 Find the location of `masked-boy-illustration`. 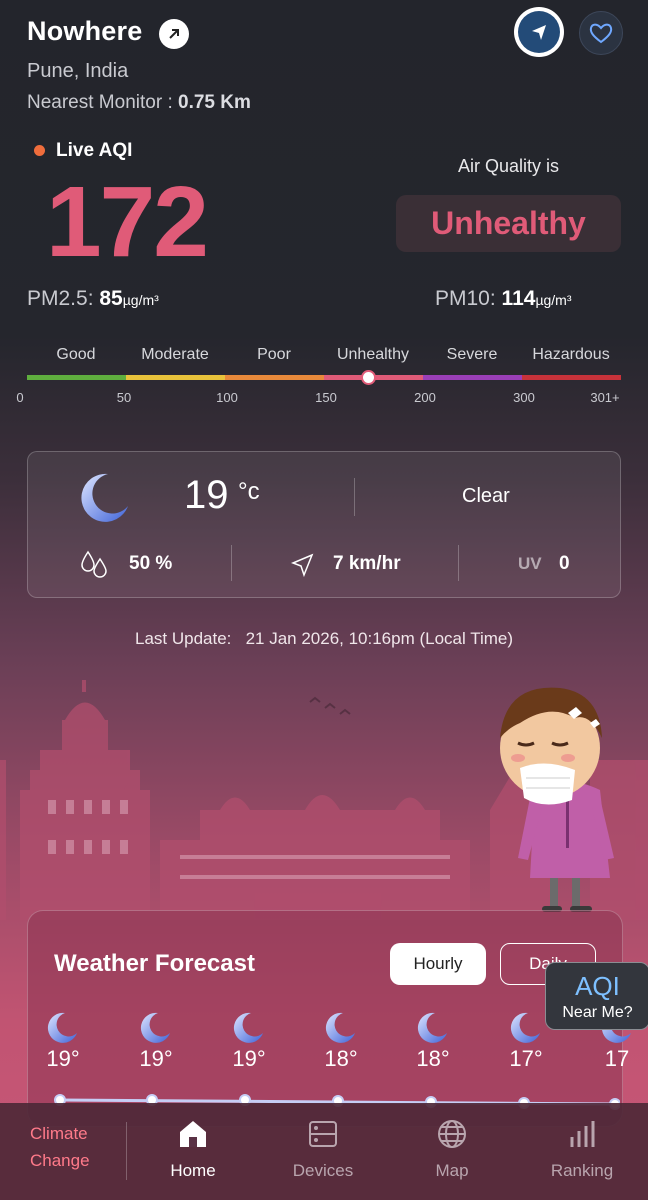

masked-boy-illustration is located at coordinates (557, 799).